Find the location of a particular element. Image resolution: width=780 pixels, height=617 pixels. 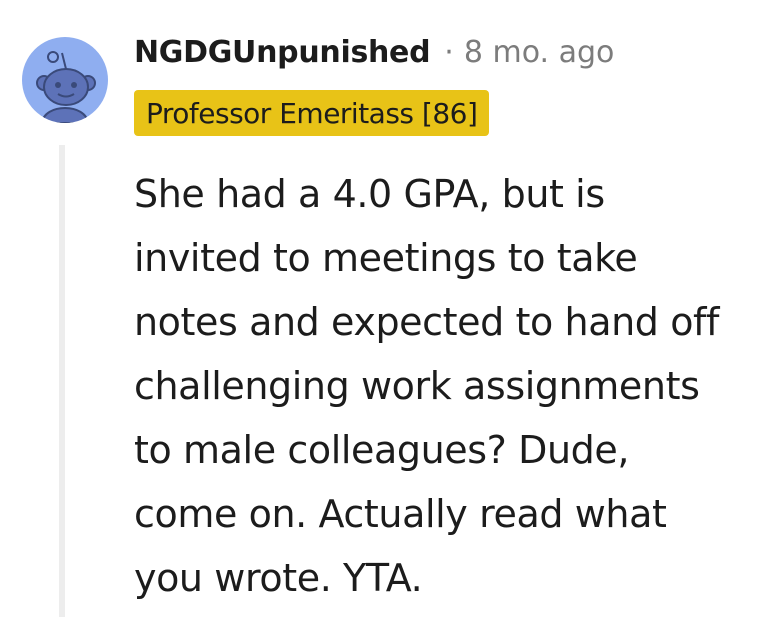

comment-body-line: come on. Actually read what is located at coordinates (400, 514).